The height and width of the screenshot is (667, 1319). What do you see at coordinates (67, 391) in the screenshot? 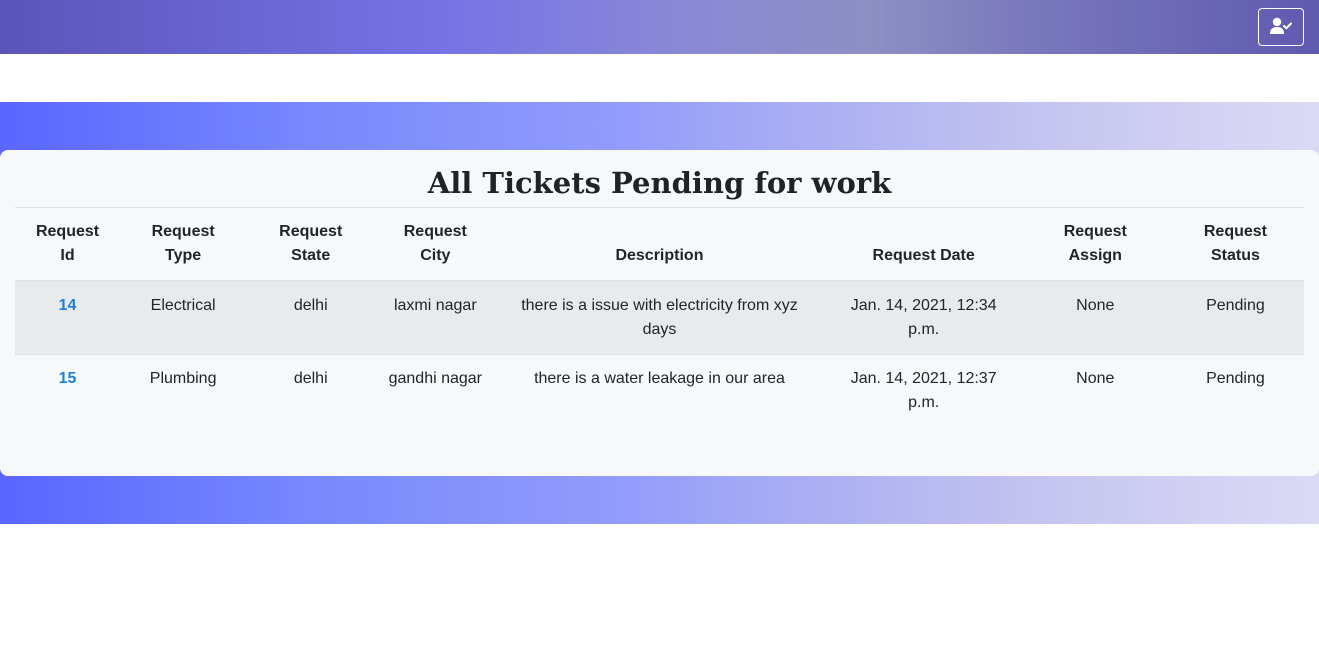
I see `cell-request-id: 15` at bounding box center [67, 391].